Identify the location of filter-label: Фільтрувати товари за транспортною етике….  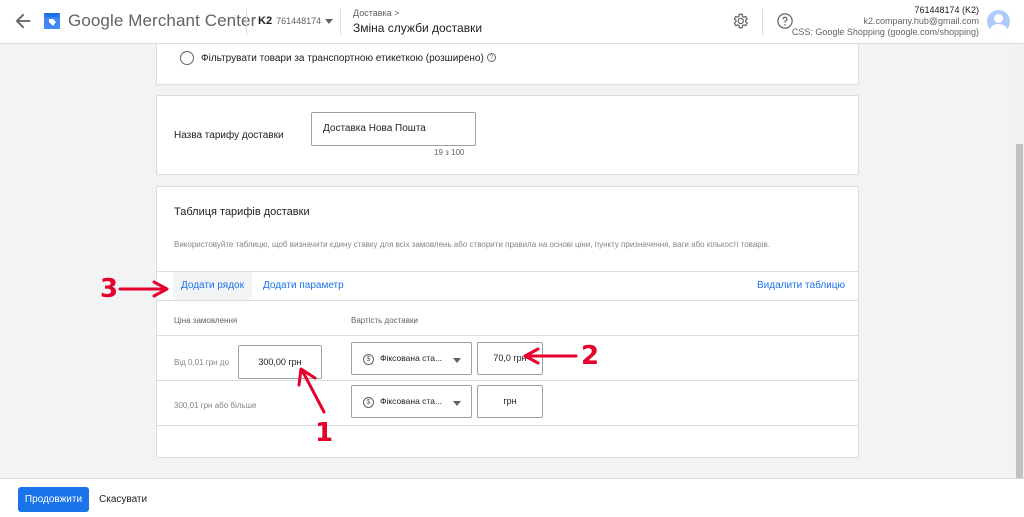
(348, 58).